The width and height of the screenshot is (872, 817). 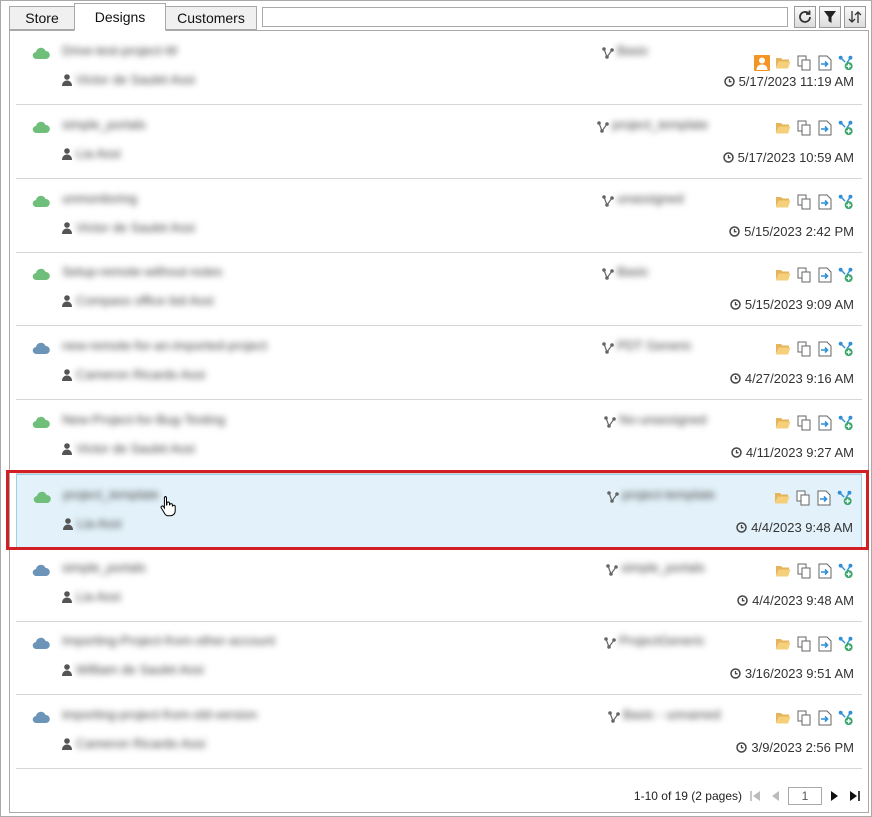 I want to click on modified-date-text: 3/9/2023 2:56 PM, so click(x=802, y=747).